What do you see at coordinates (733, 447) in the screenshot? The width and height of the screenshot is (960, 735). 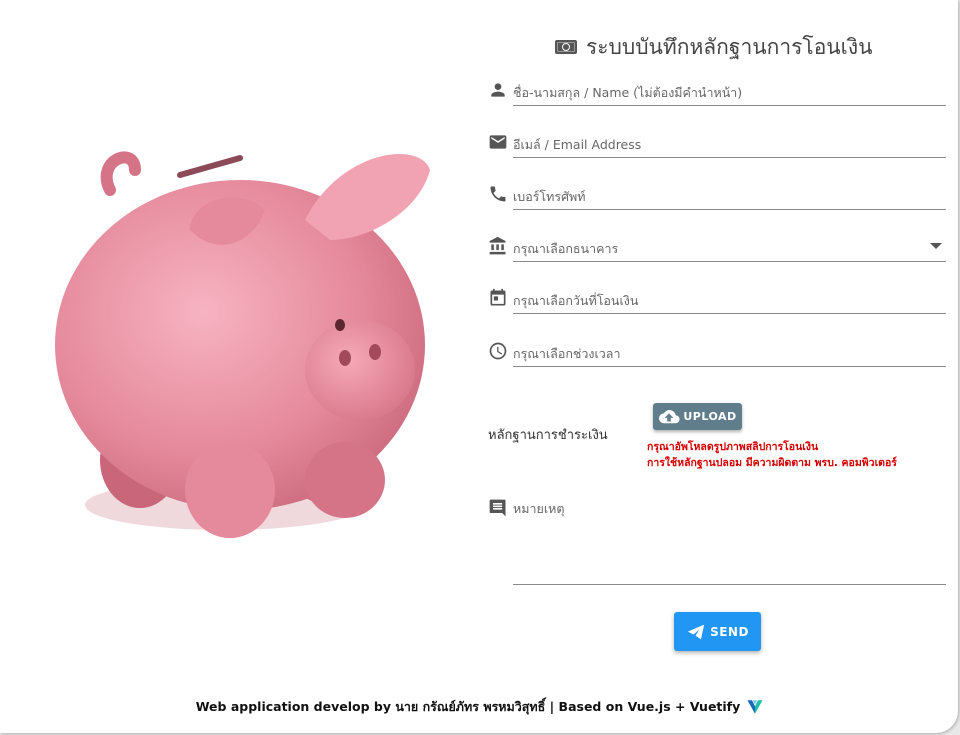 I see `upload-hint: กรุณาอัพโหลดรูปภาพสลิปการโอนเงิน` at bounding box center [733, 447].